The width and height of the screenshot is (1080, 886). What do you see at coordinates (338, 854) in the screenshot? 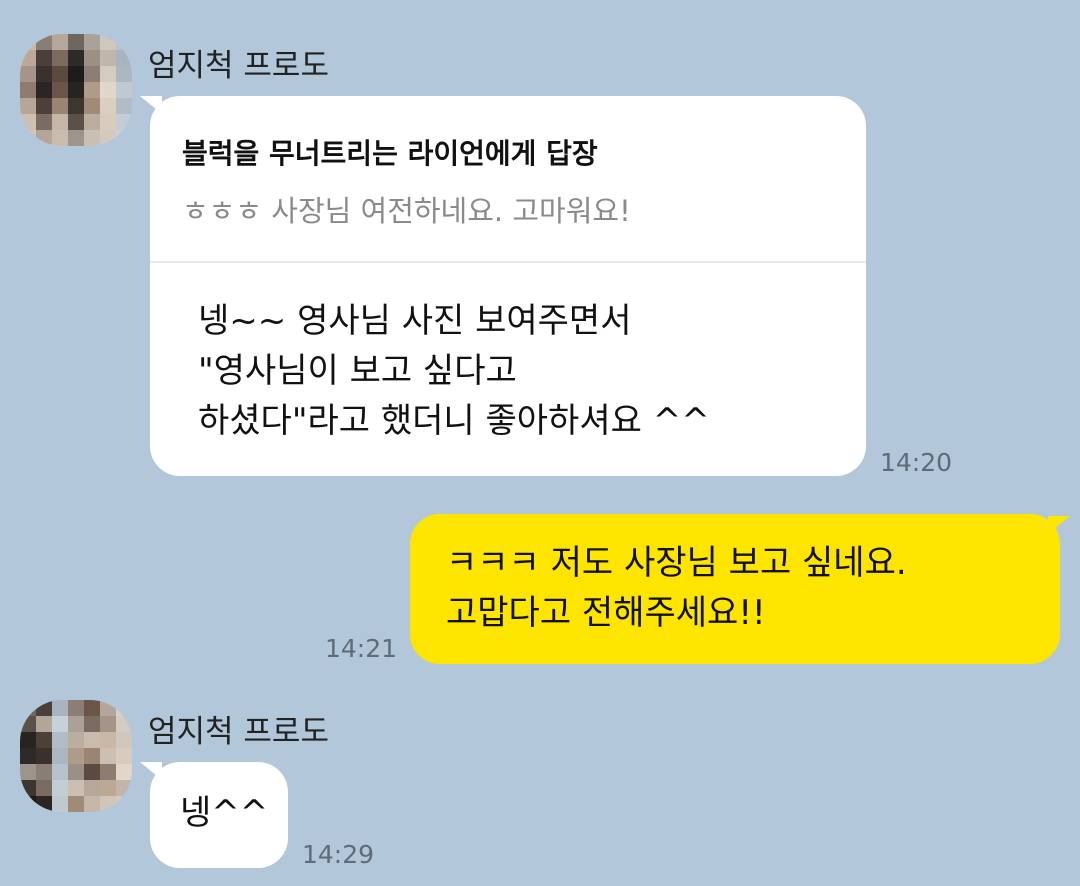
I see `message-time: 14:29` at bounding box center [338, 854].